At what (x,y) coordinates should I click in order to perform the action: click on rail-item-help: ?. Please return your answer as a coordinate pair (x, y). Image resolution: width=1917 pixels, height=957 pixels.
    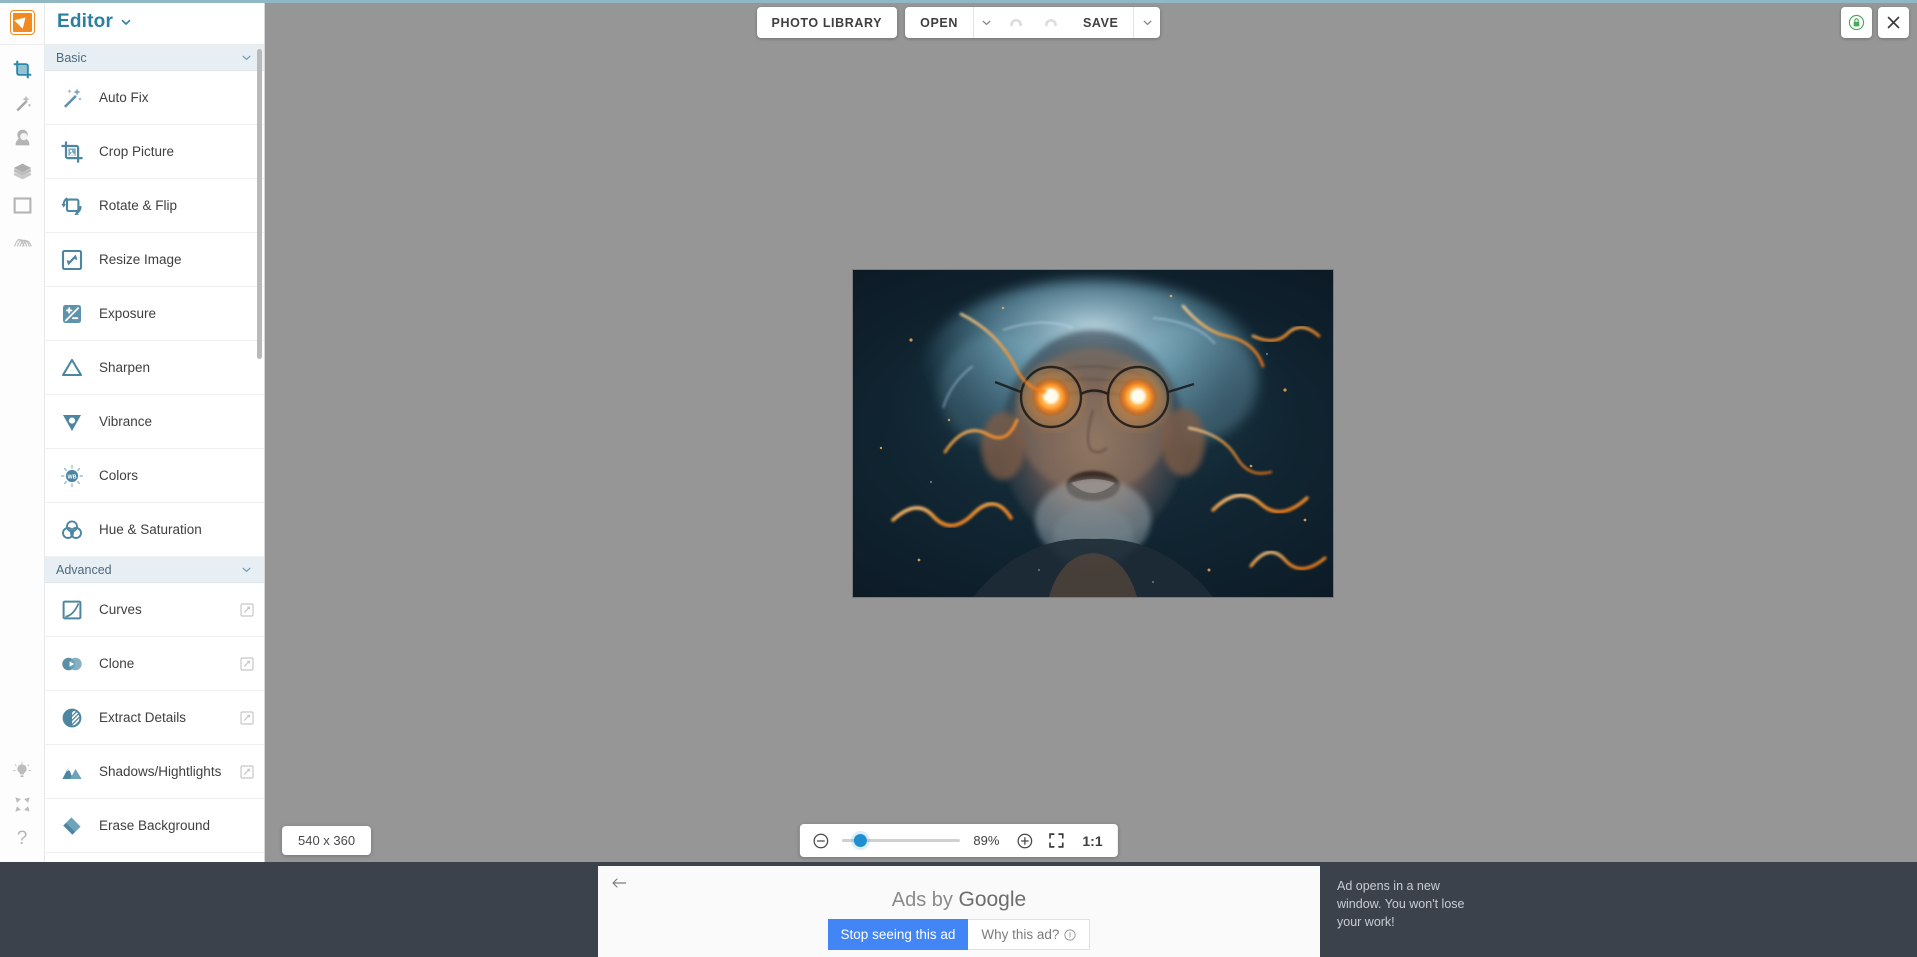
    Looking at the image, I should click on (22, 838).